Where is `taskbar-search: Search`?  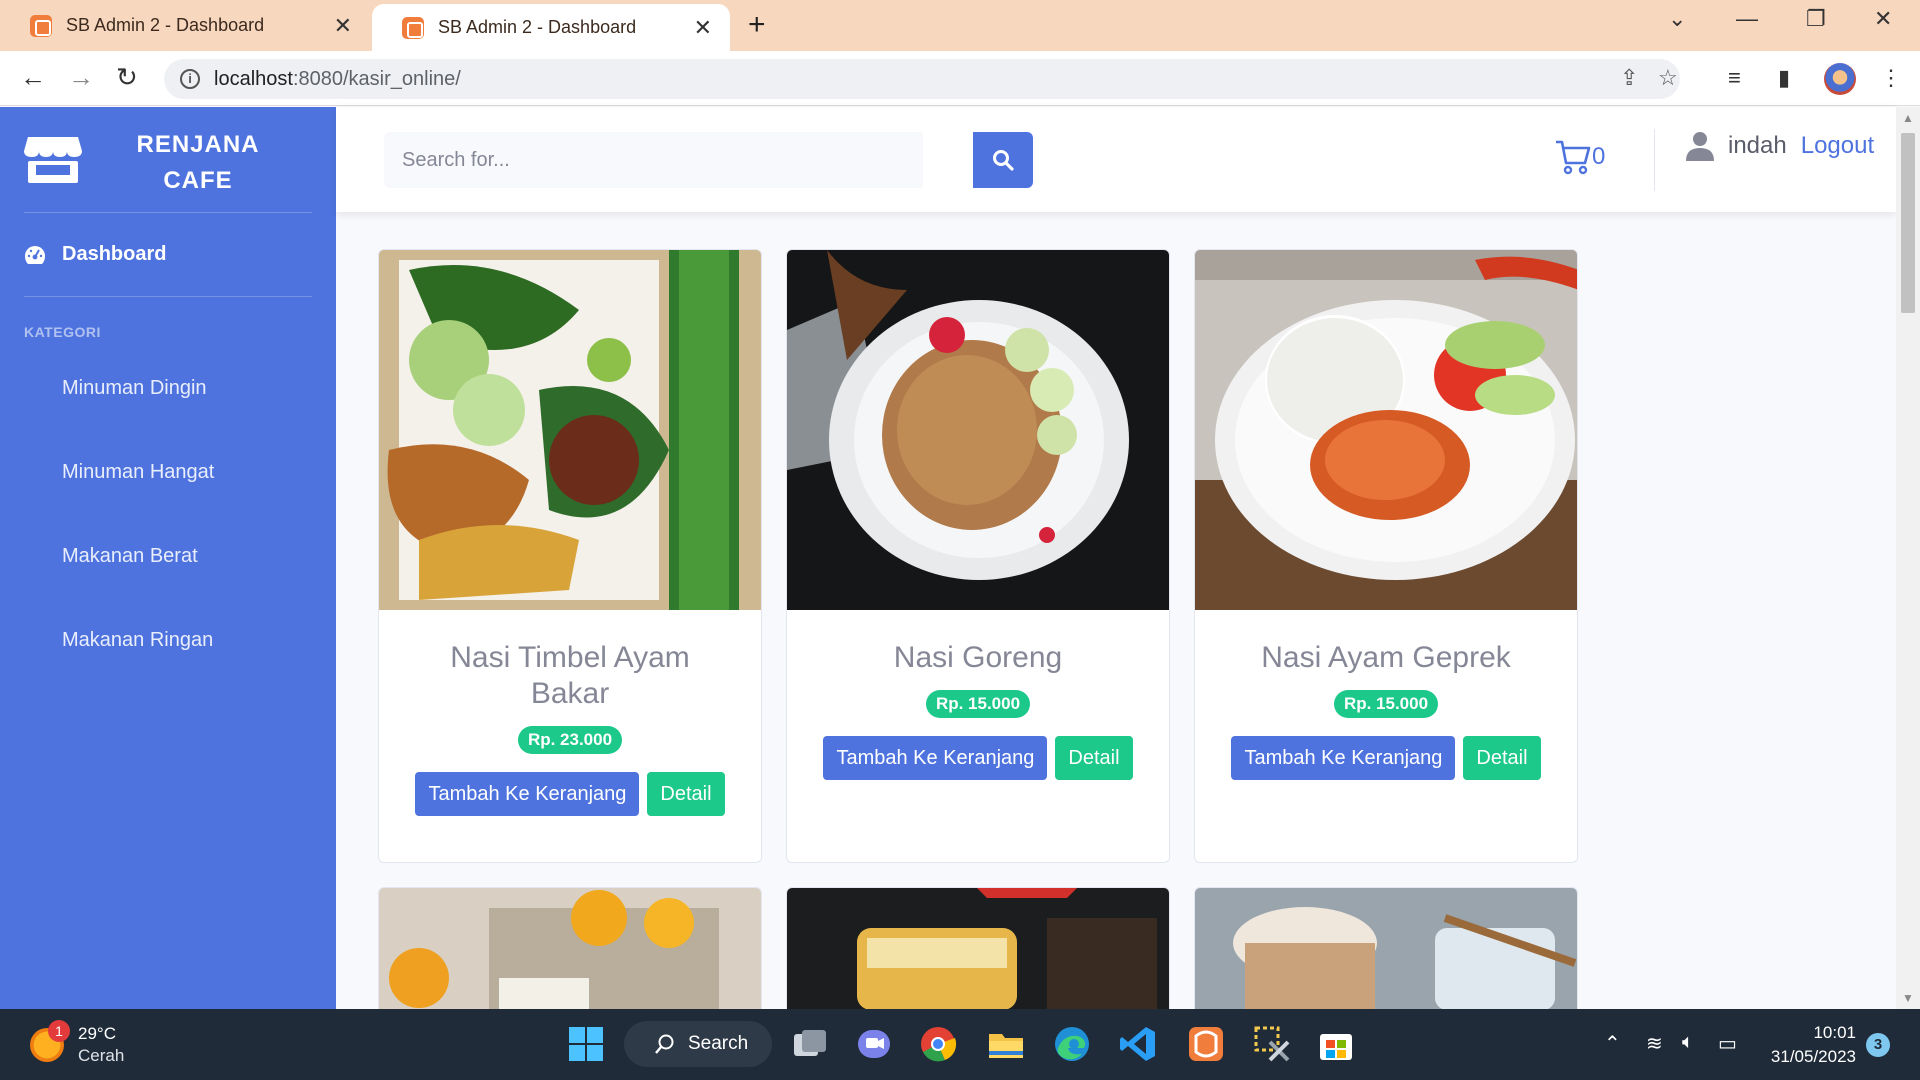 taskbar-search: Search is located at coordinates (698, 1044).